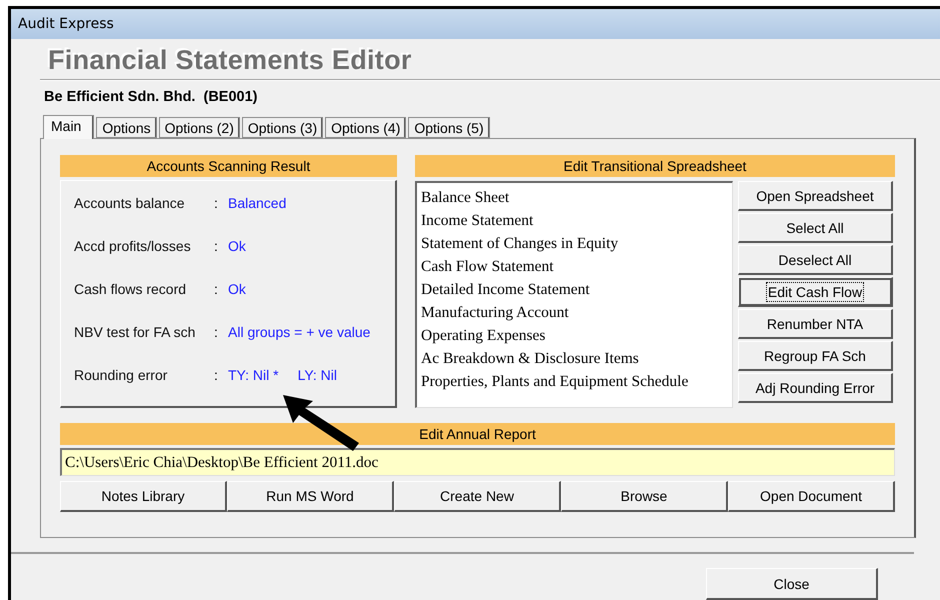 The width and height of the screenshot is (940, 600). Describe the element at coordinates (495, 312) in the screenshot. I see `list-item: Manufacturing Account` at that location.